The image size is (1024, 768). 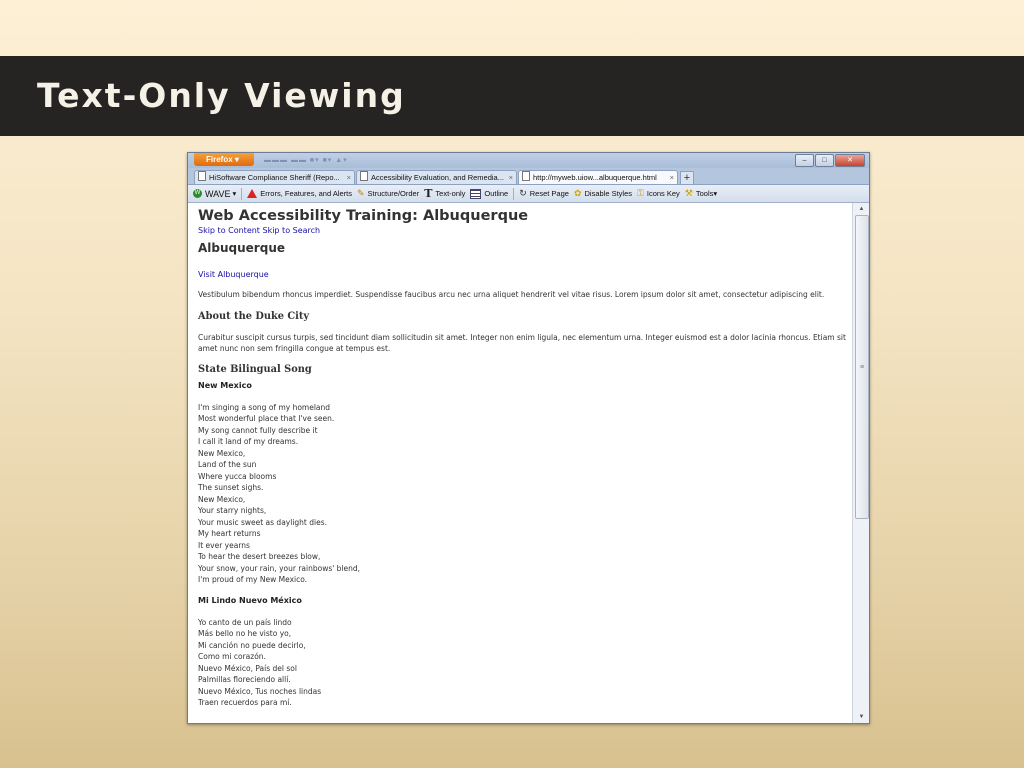 I want to click on window-controls: – □ ✕, so click(x=830, y=160).